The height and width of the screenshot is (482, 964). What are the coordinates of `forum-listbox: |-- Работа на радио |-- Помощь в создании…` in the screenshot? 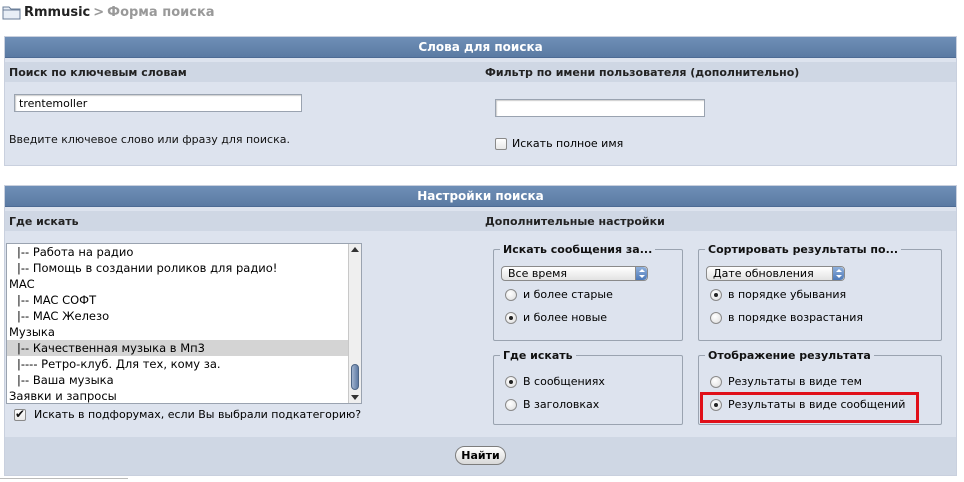 It's located at (184, 323).